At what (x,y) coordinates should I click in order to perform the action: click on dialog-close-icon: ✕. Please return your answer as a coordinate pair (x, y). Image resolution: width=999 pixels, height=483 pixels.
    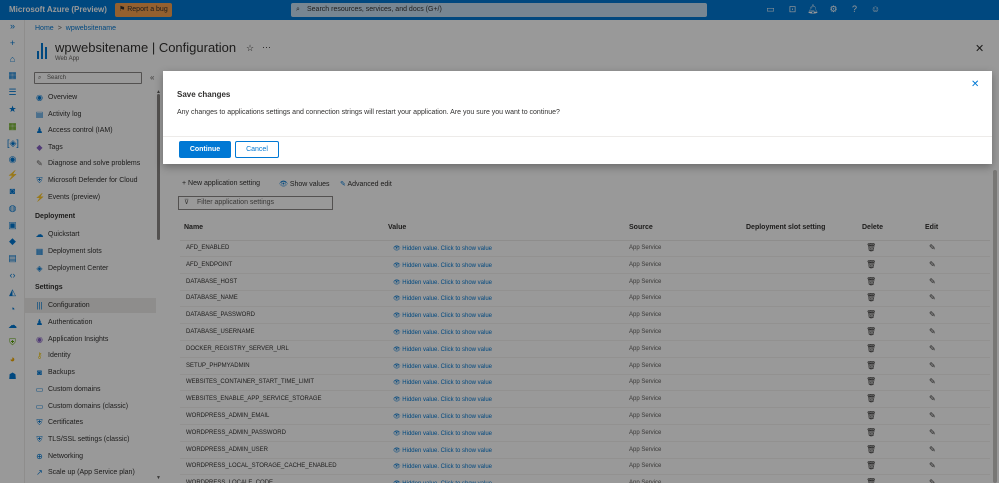
    Looking at the image, I should click on (975, 84).